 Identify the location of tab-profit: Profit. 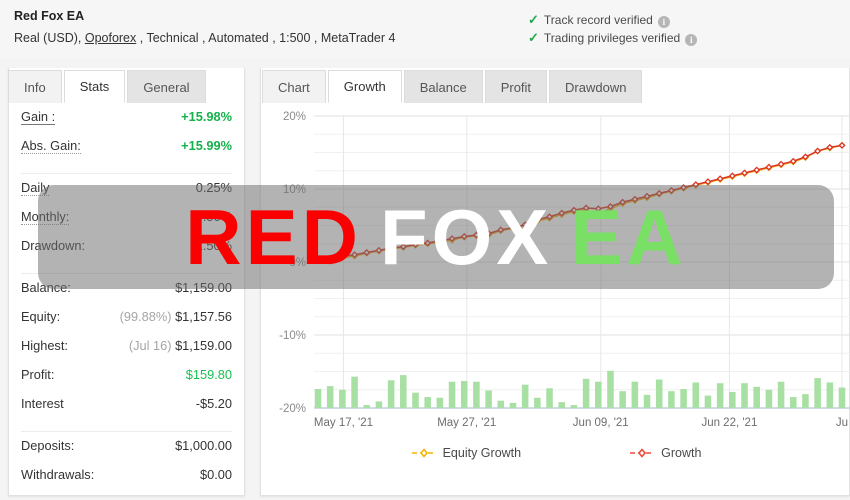
(516, 86).